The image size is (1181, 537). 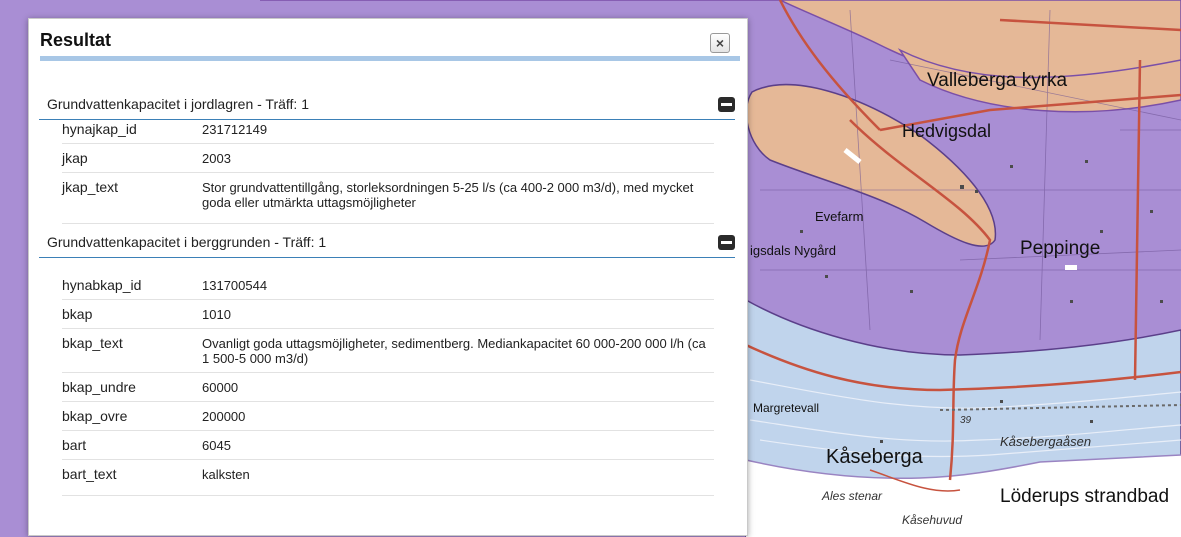 I want to click on attribute-value: 131700544, so click(x=458, y=285).